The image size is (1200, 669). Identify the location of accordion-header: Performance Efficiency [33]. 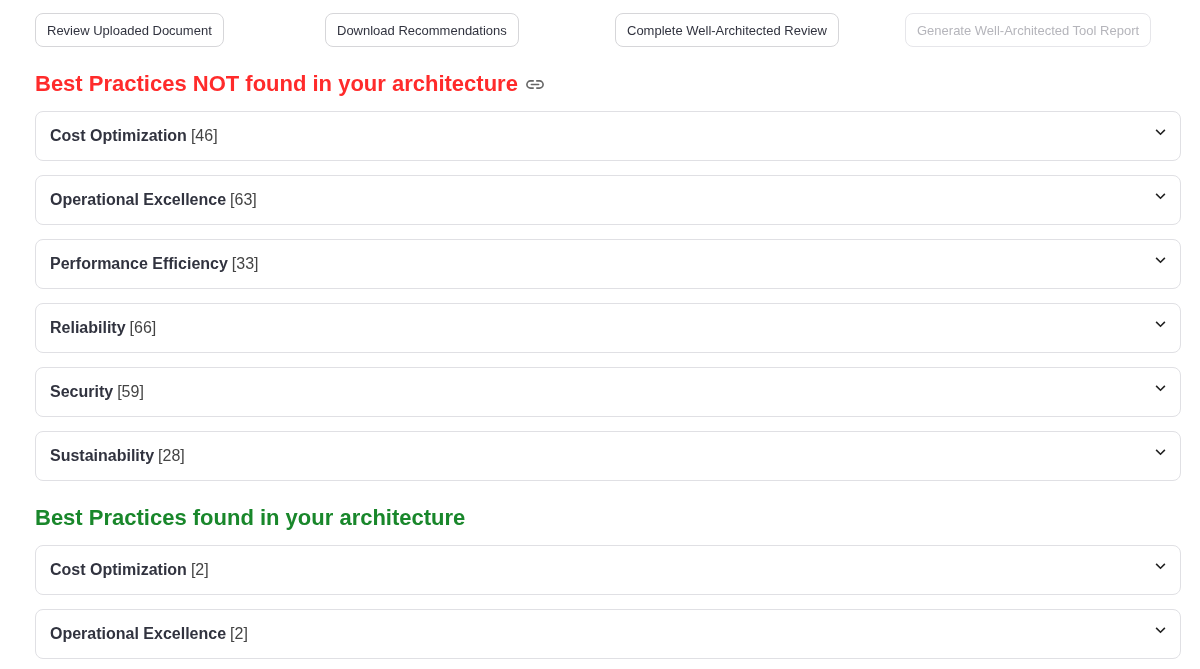
(608, 264).